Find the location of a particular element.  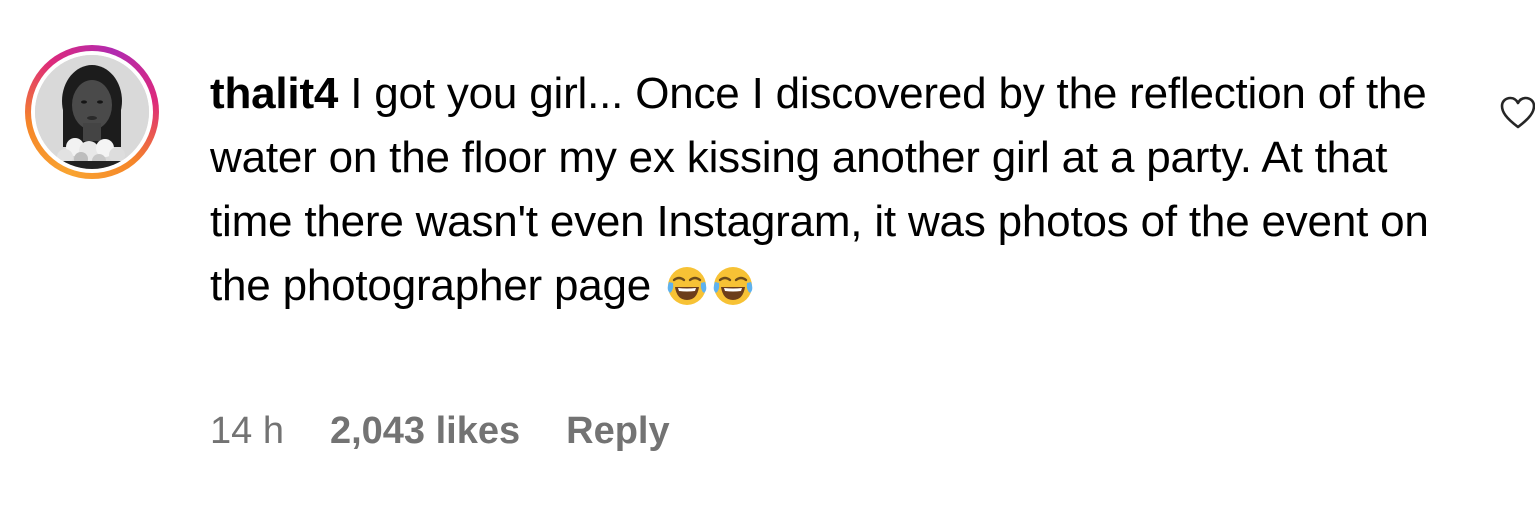

avatar is located at coordinates (92, 112).